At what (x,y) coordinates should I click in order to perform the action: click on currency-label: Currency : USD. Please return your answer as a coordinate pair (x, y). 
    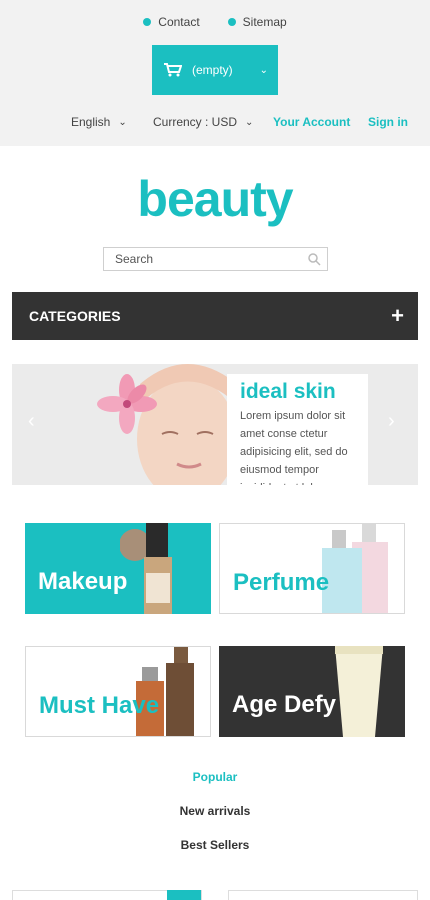
    Looking at the image, I should click on (195, 122).